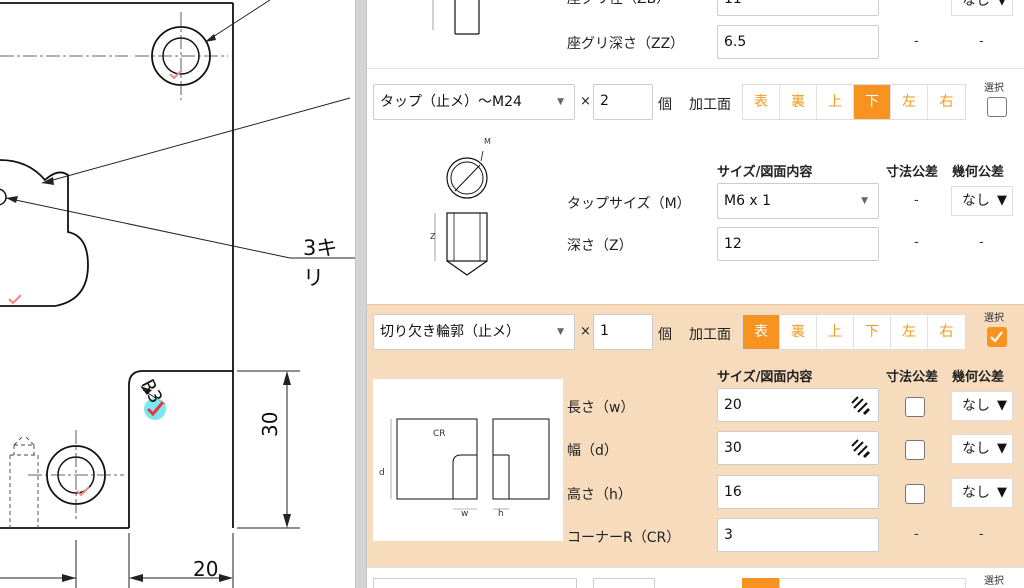 The image size is (1024, 588). Describe the element at coordinates (461, 213) in the screenshot. I see `tap-diagram` at that location.